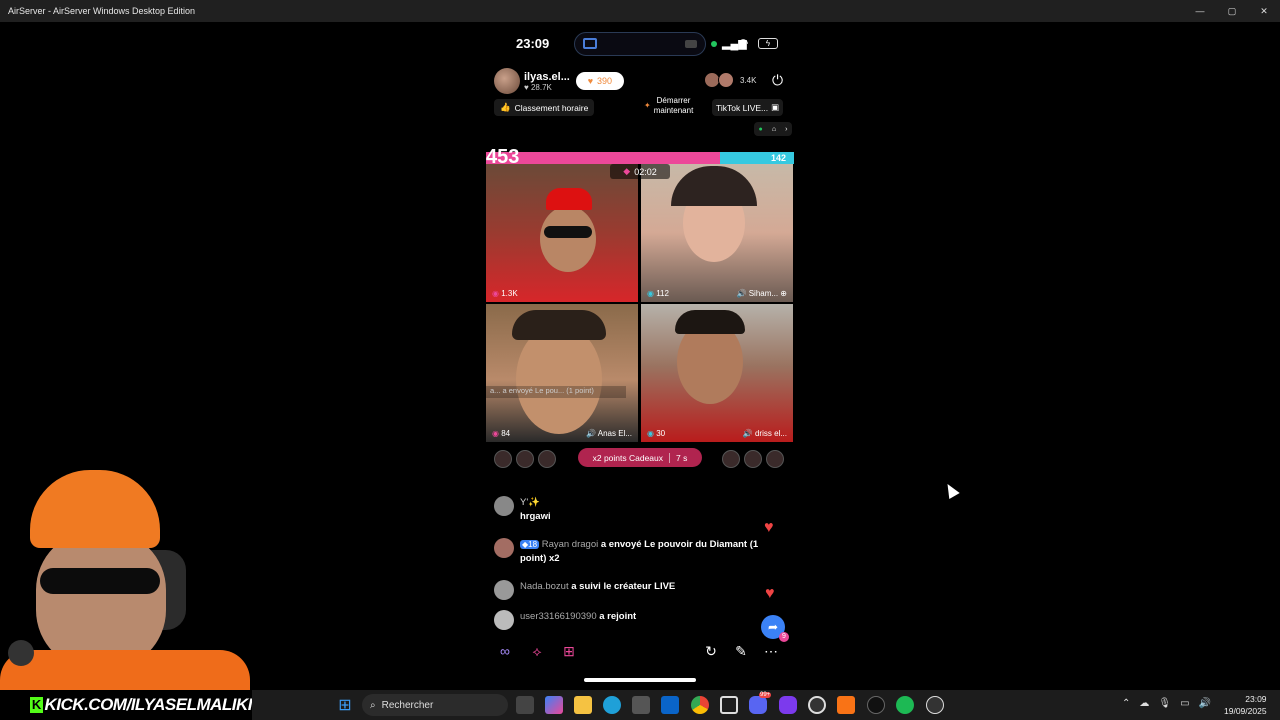 This screenshot has height=720, width=1280. I want to click on grid-icon: ⊞, so click(569, 651).